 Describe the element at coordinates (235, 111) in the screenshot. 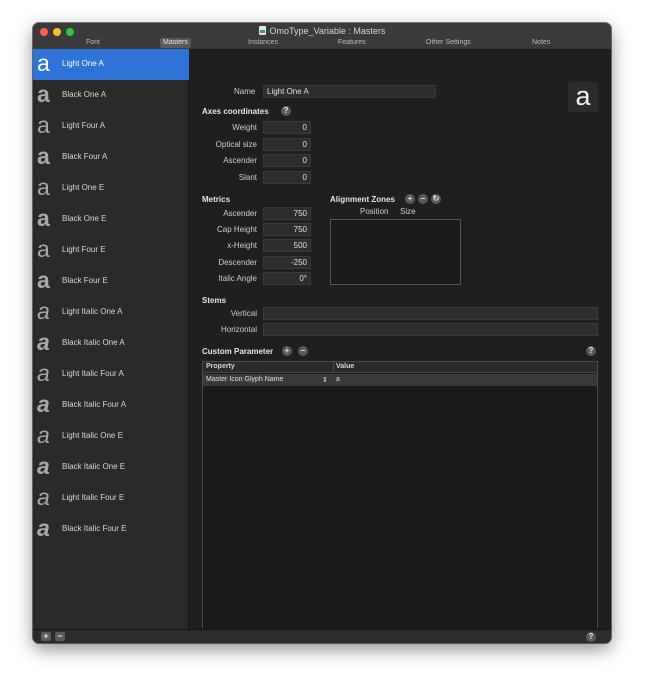

I see `axes-coordinates-header: Axes coordinates` at that location.